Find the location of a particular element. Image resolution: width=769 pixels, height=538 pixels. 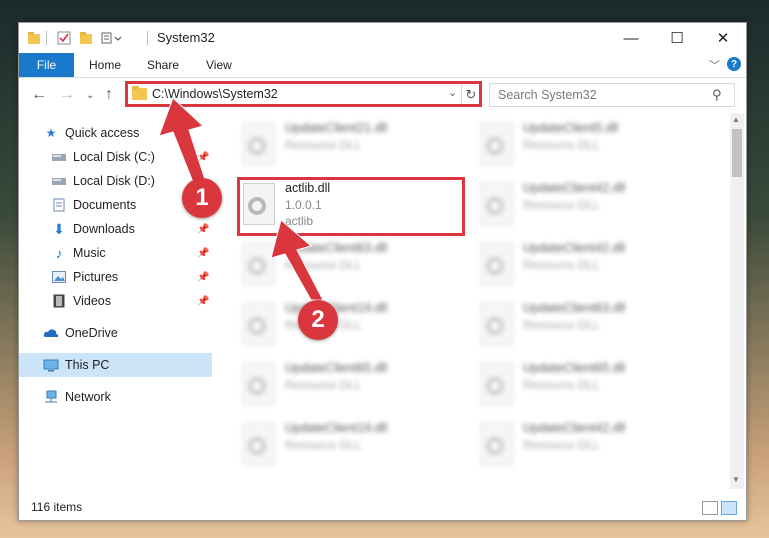

annotation-arrows is located at coordinates (241, 199).